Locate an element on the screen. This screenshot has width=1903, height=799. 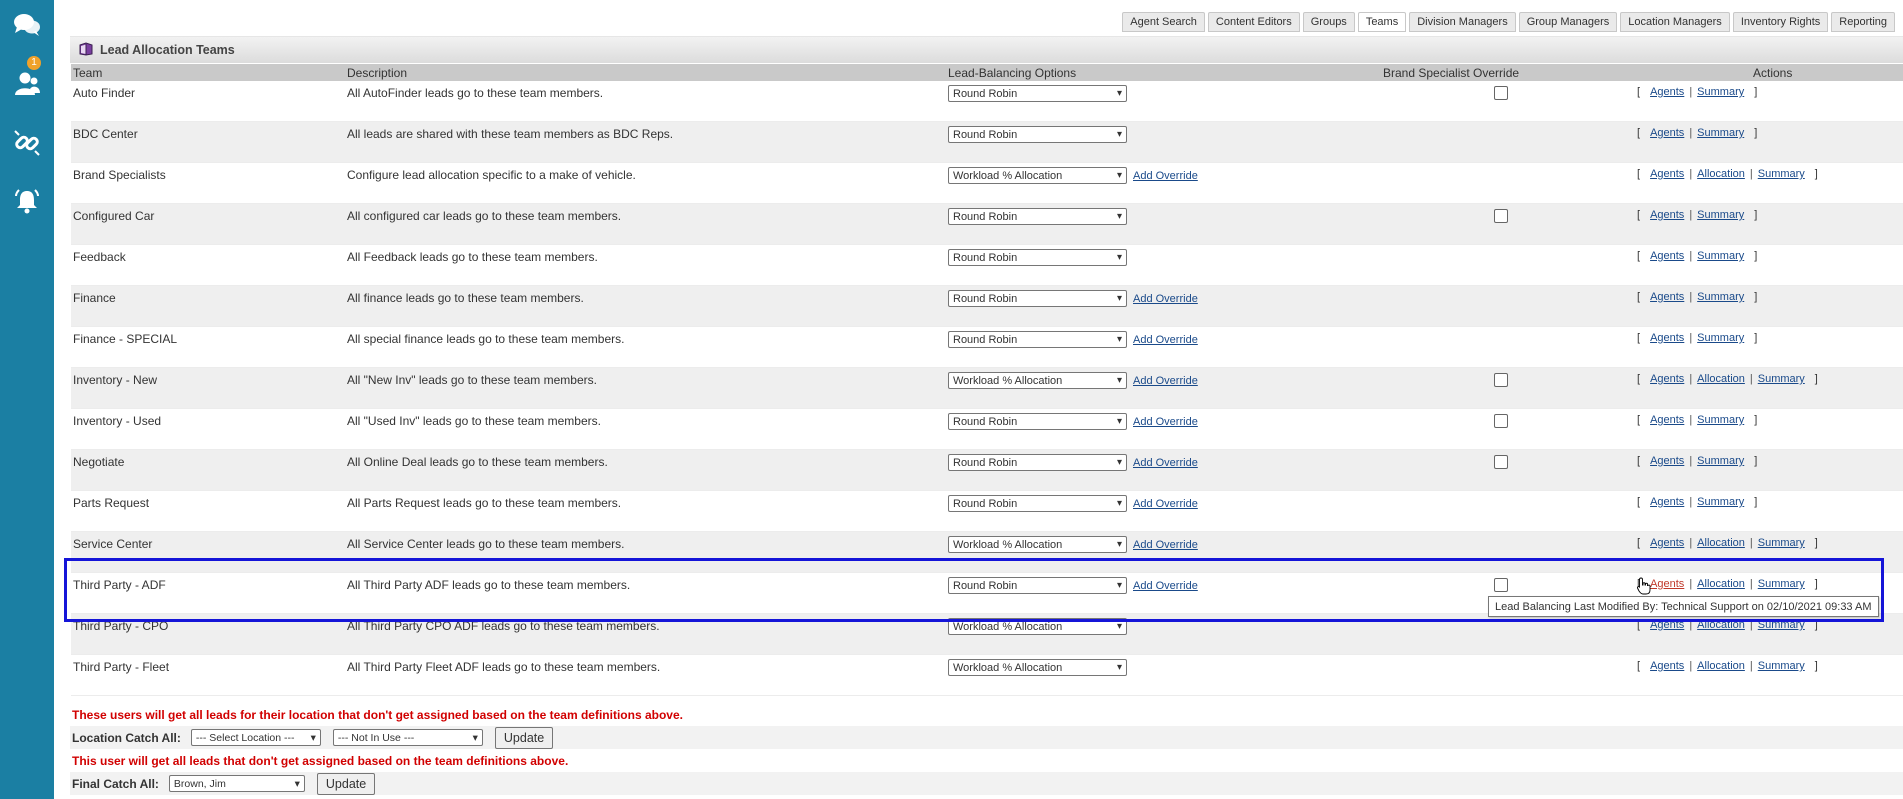
sidebar: 1 is located at coordinates (27, 399).